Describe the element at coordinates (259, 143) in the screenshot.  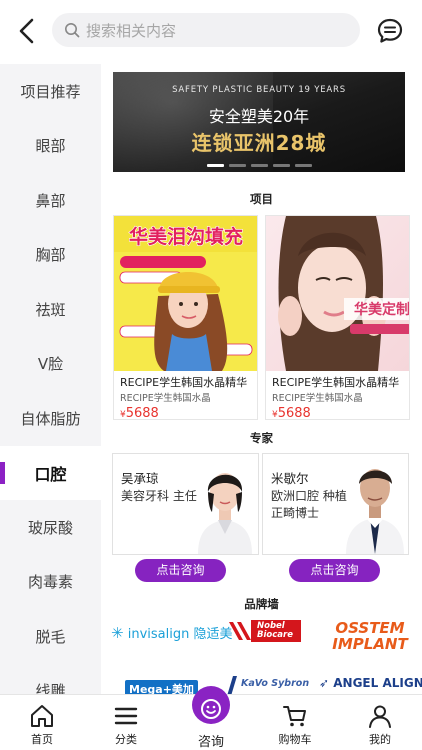
I see `banner-title: 连锁亚洲28城` at that location.